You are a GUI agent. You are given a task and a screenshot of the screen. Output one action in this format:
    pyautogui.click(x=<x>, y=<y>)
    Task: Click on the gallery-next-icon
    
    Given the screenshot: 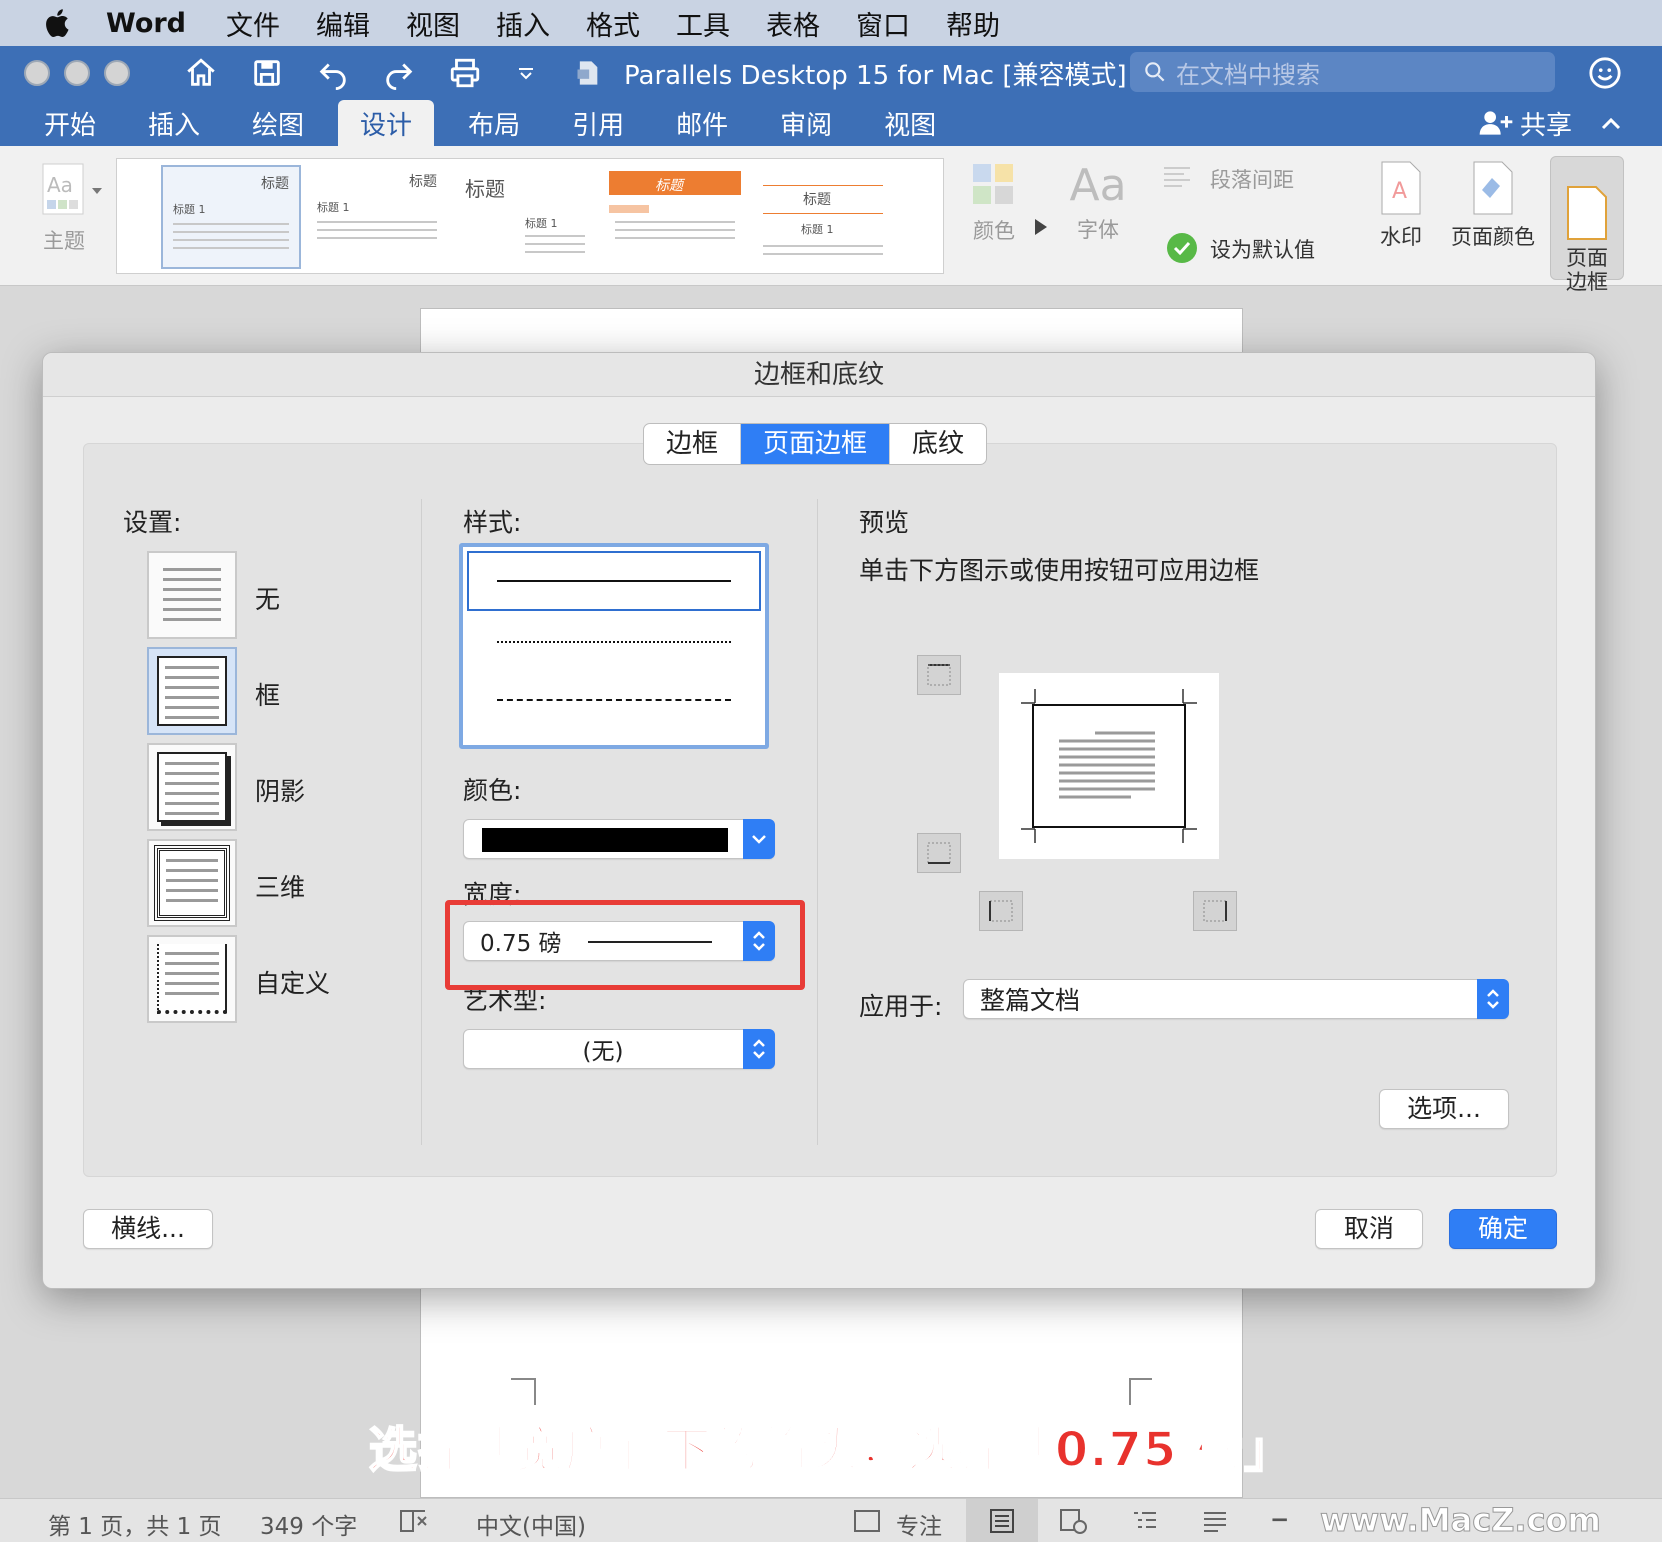 What is the action you would take?
    pyautogui.click(x=1041, y=227)
    